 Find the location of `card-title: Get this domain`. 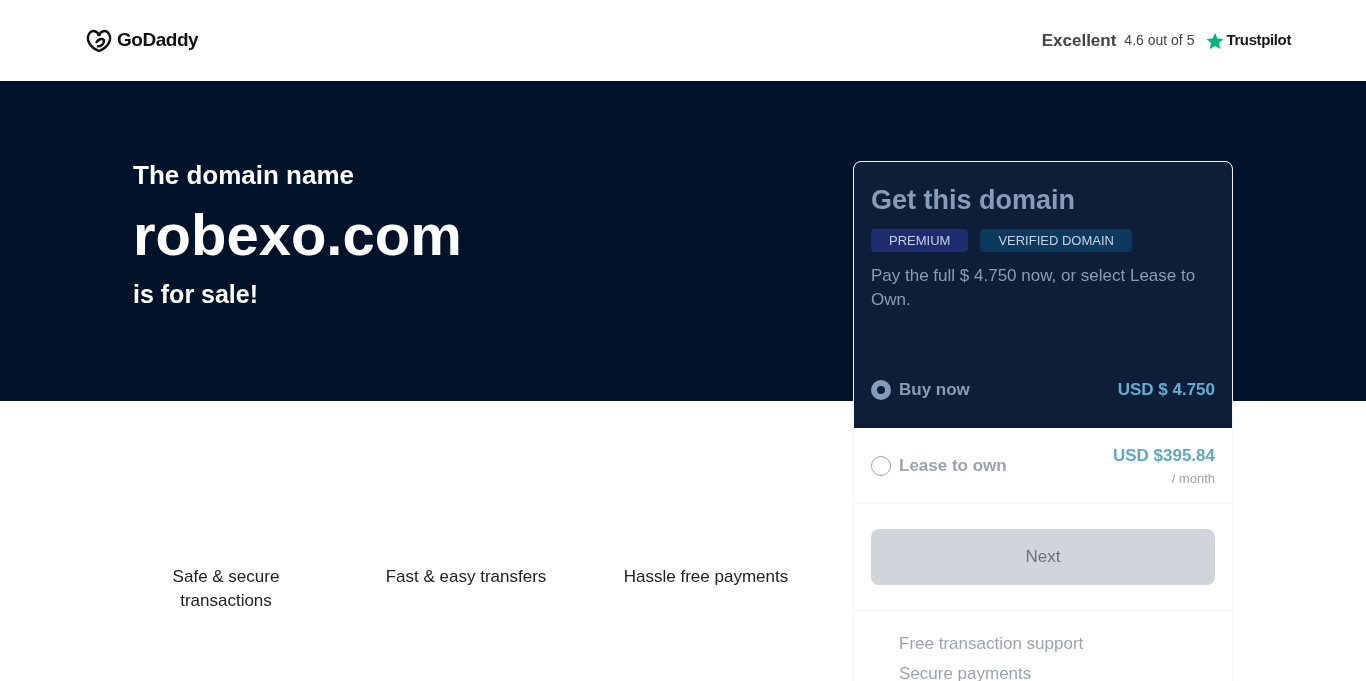

card-title: Get this domain is located at coordinates (974, 200).